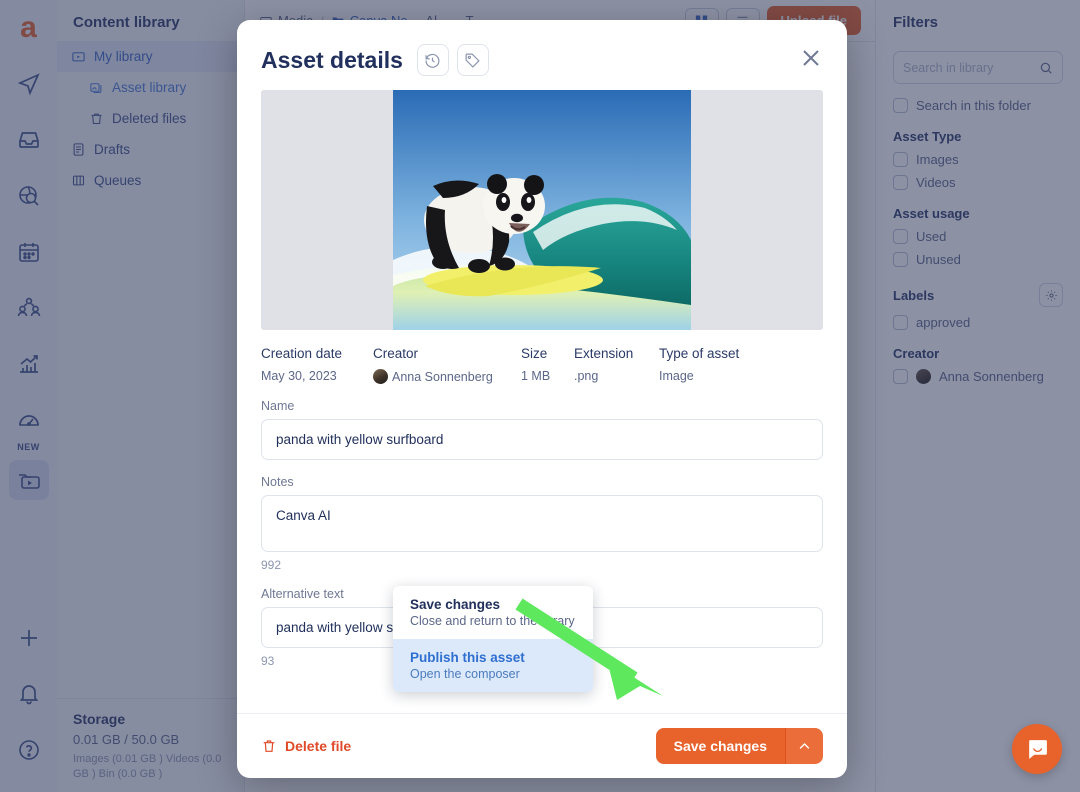 The image size is (1080, 792). What do you see at coordinates (380, 376) in the screenshot?
I see `avatar` at bounding box center [380, 376].